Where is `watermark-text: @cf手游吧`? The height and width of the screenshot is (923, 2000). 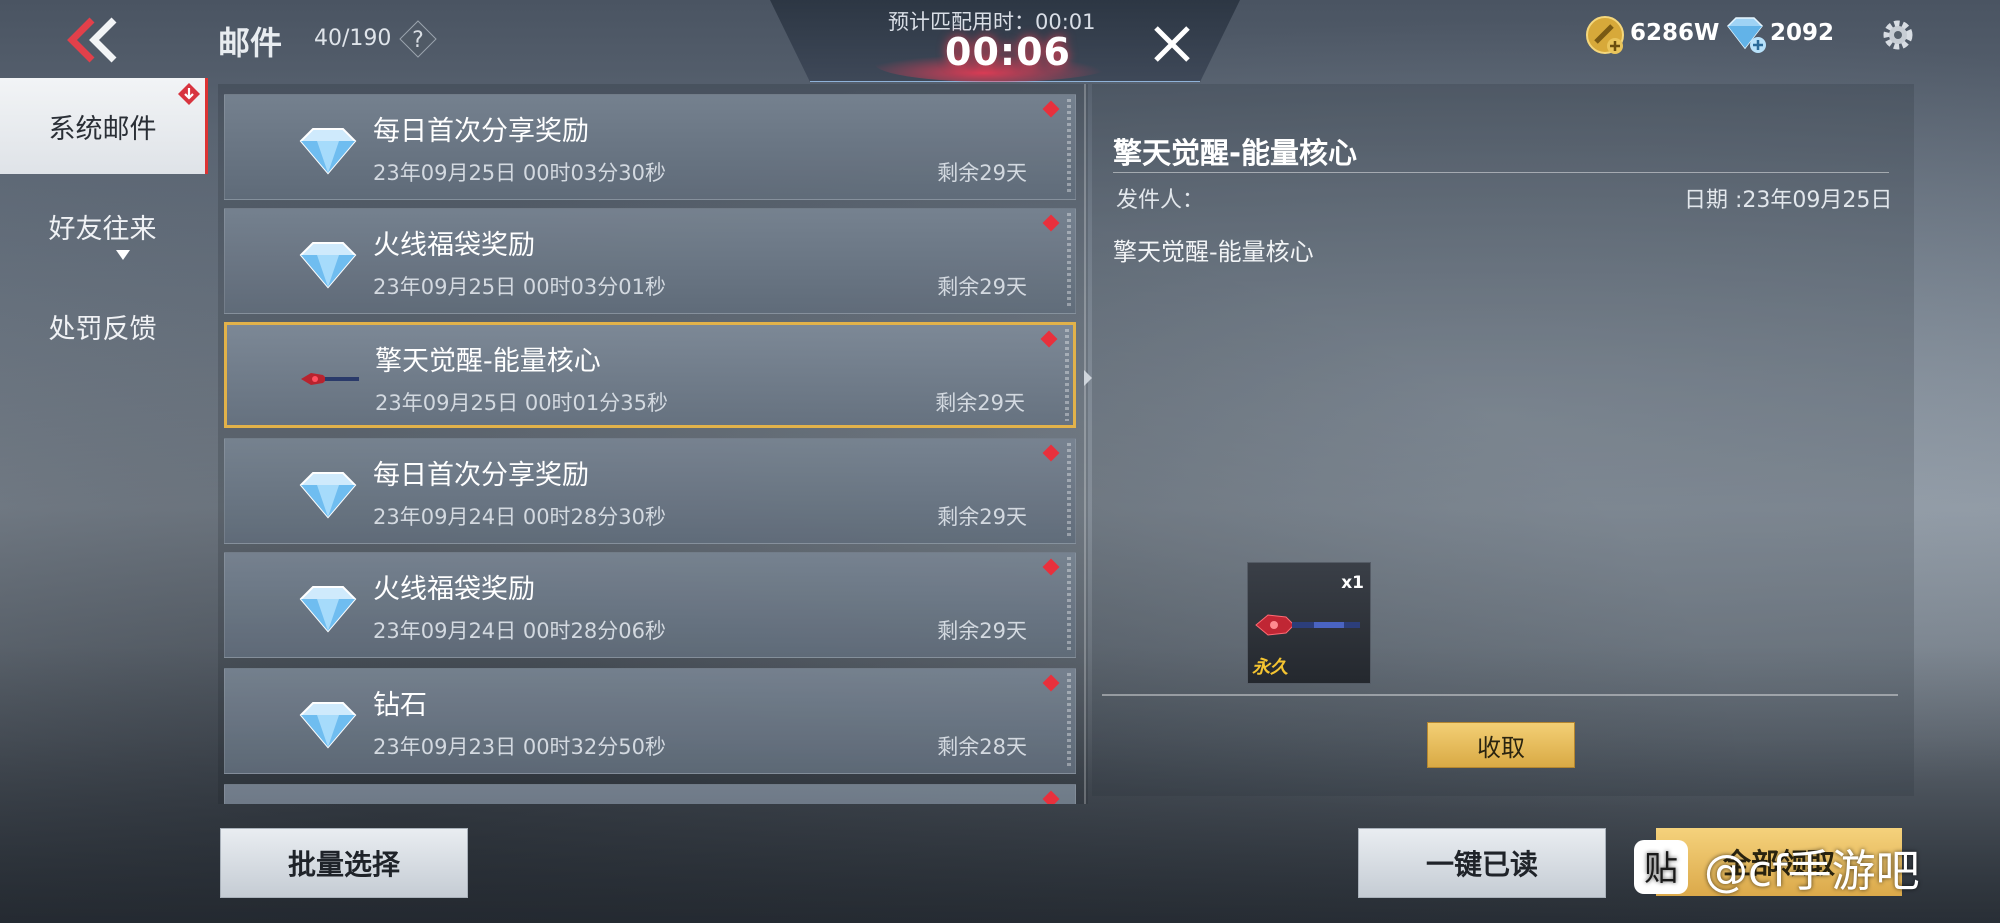
watermark-text: @cf手游吧 is located at coordinates (1812, 871).